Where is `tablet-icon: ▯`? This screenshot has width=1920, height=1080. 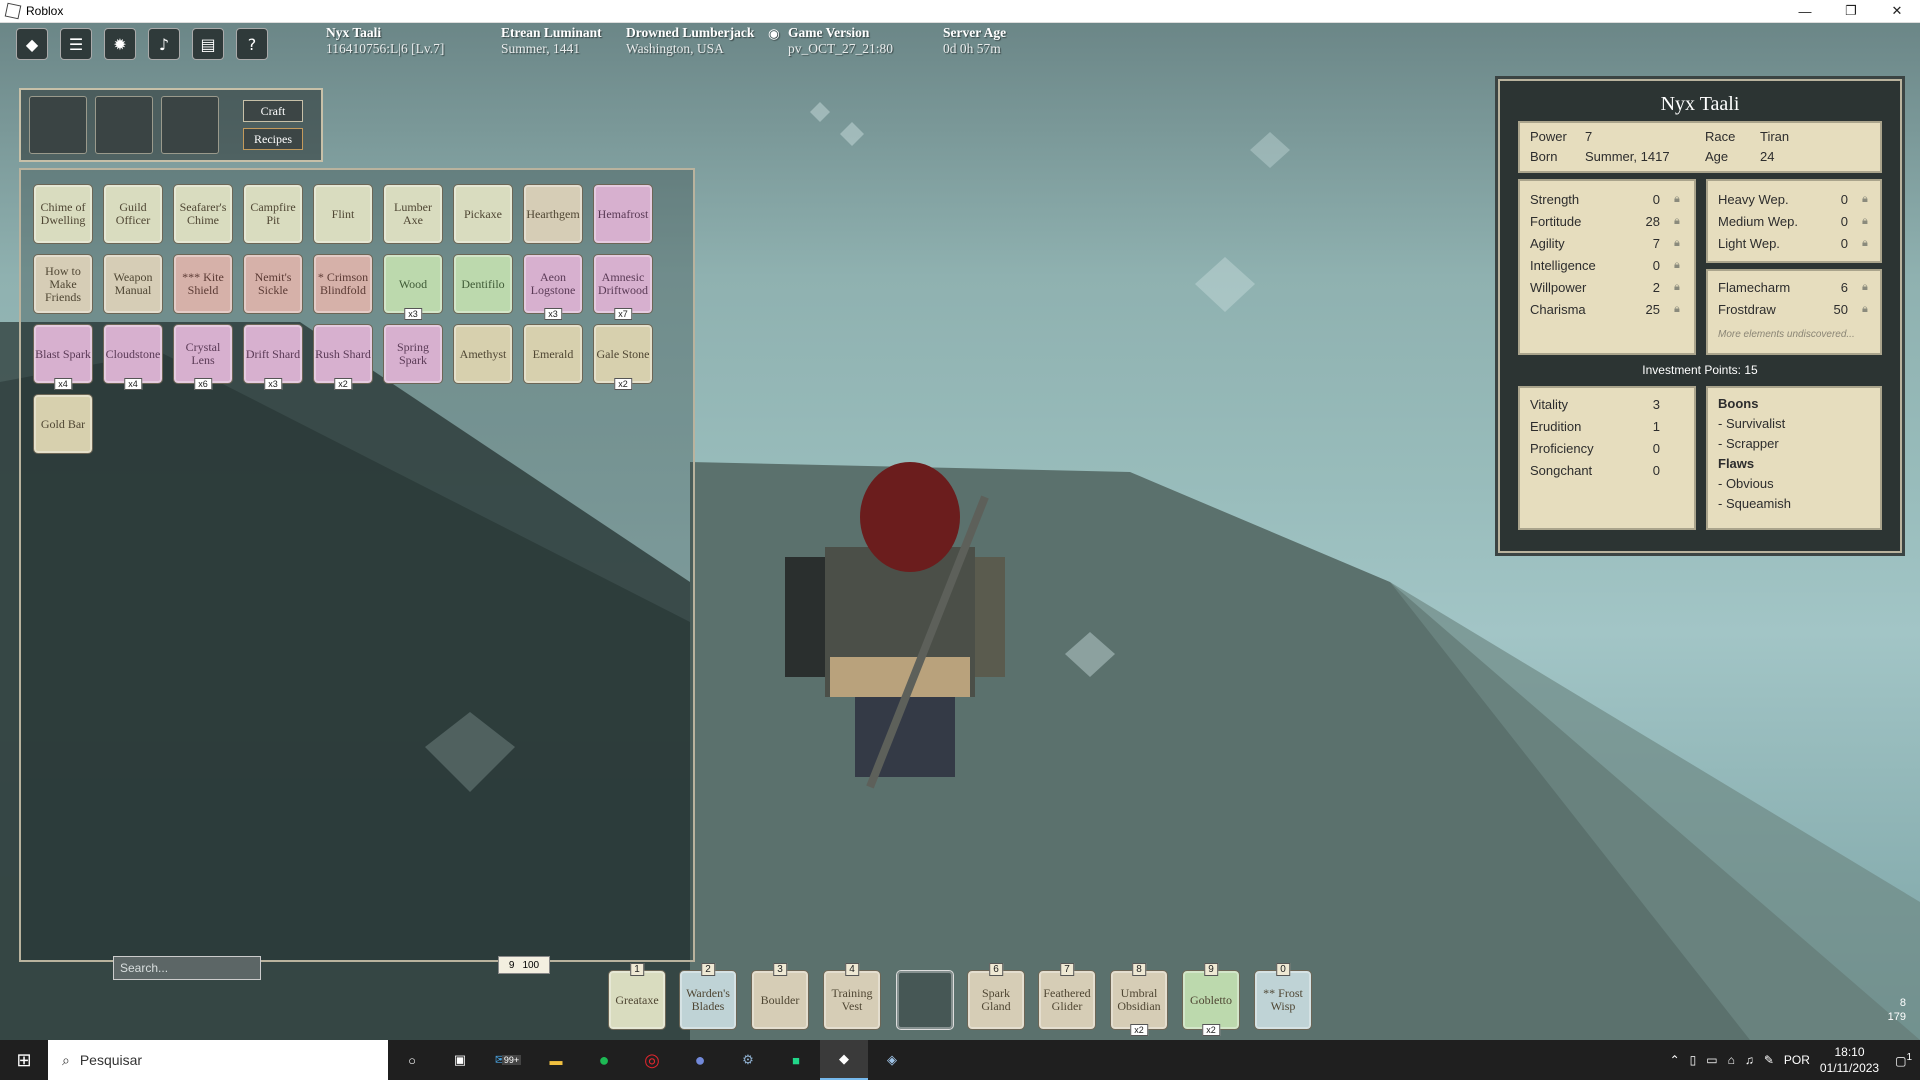
tablet-icon: ▯ is located at coordinates (1693, 1060).